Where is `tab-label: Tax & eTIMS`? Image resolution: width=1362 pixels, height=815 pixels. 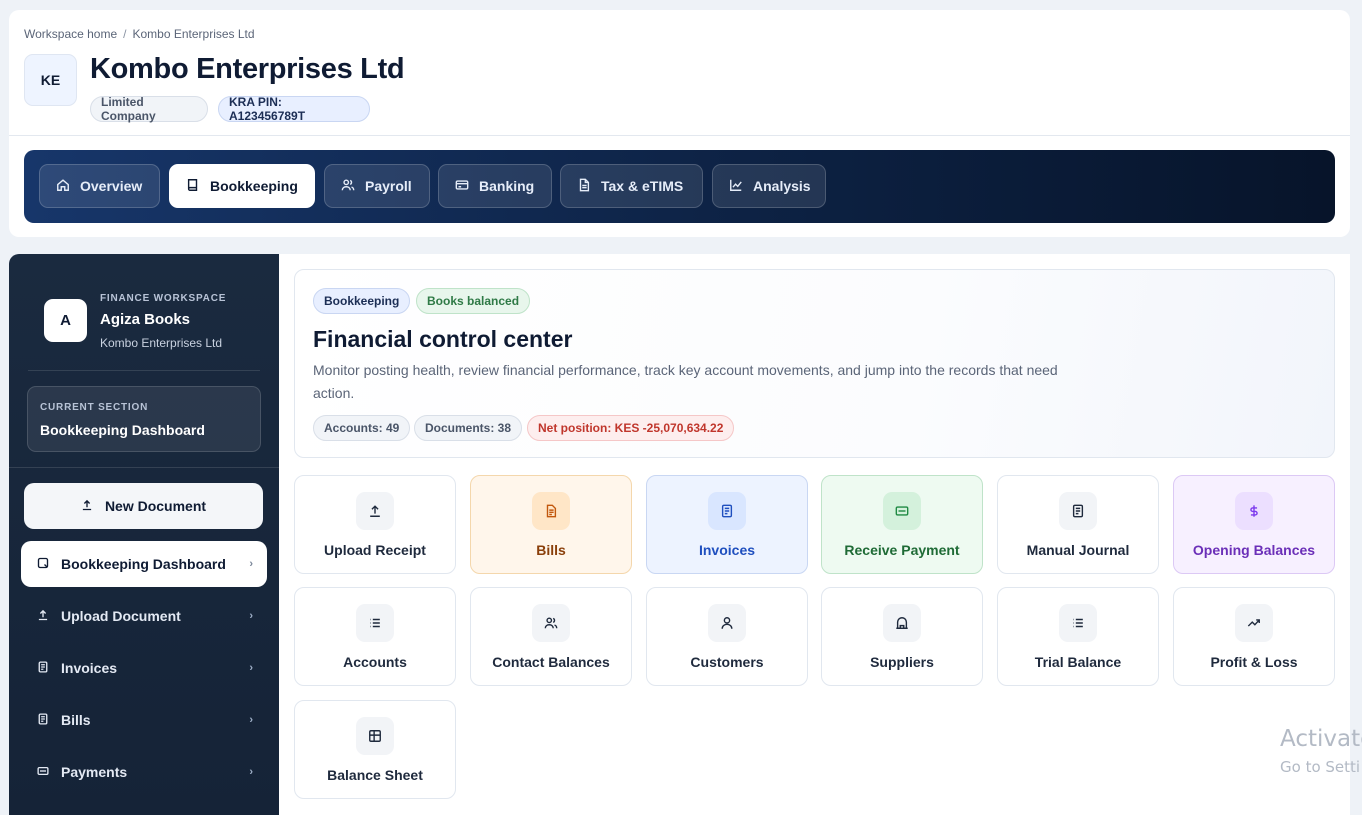
tab-label: Tax & eTIMS is located at coordinates (642, 186).